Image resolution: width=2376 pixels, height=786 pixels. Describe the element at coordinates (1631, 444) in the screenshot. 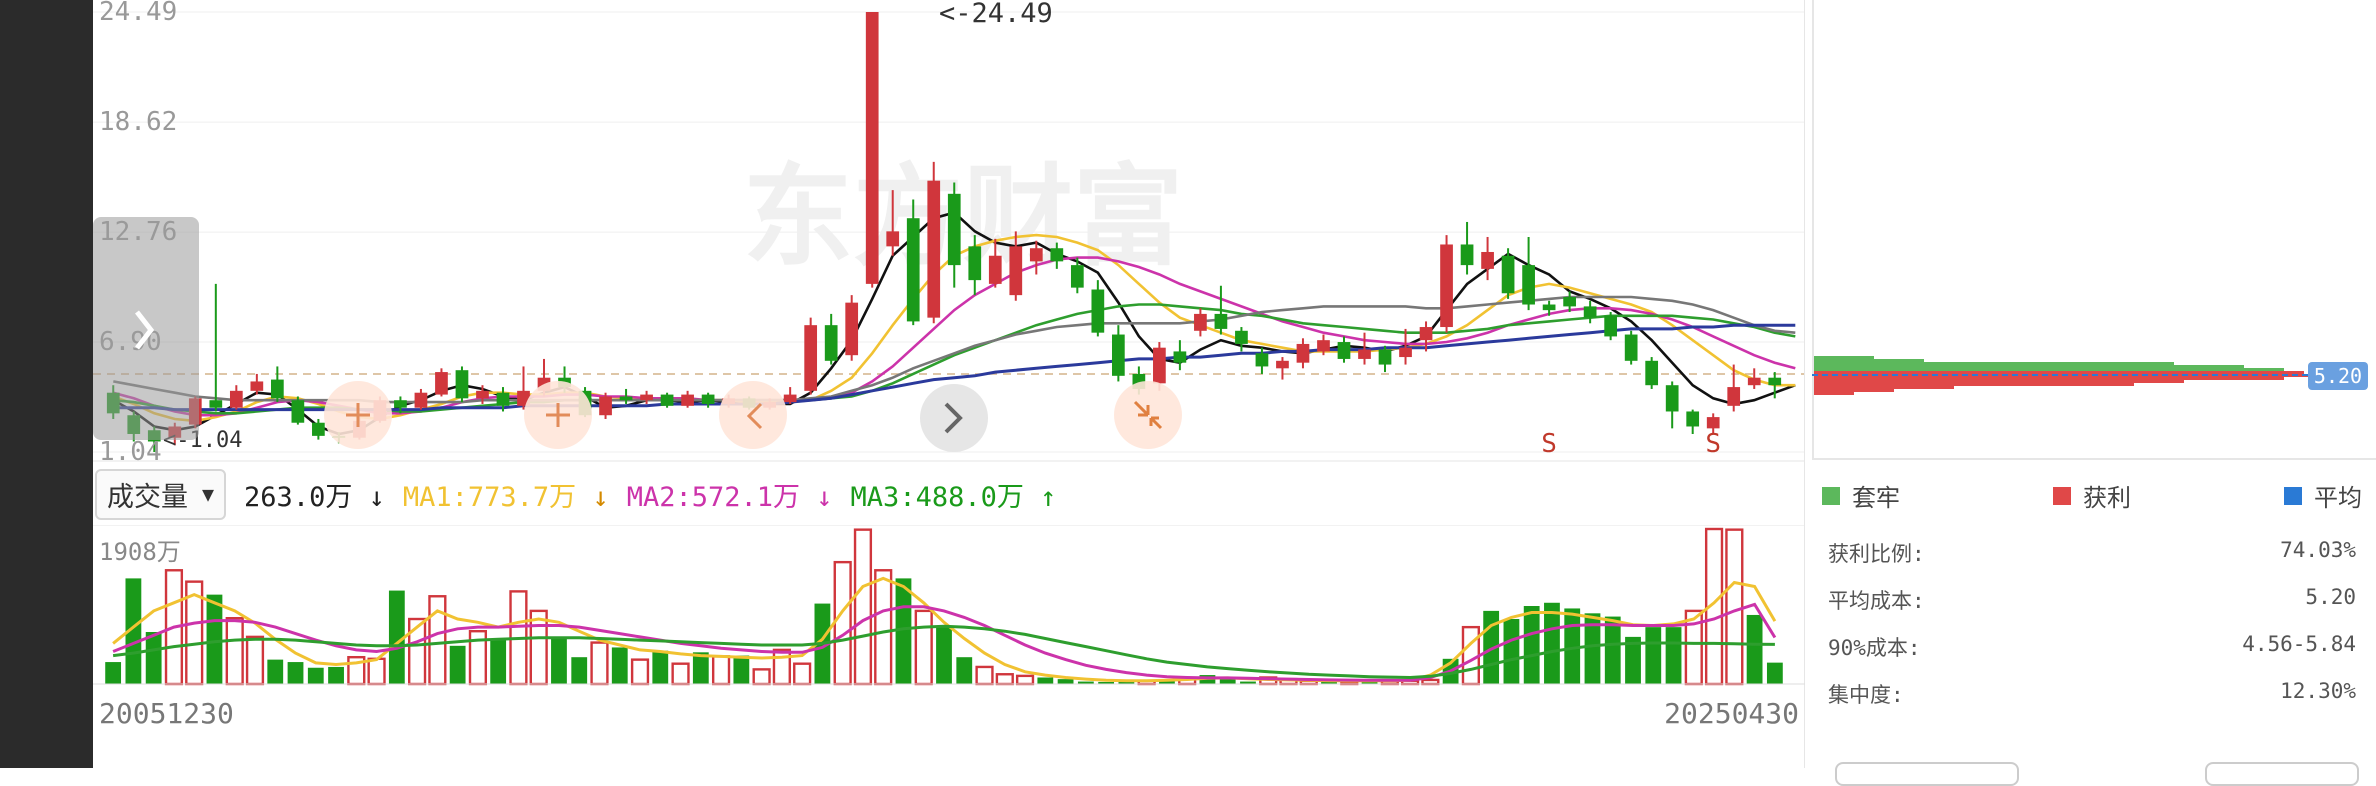

I see `signal-labels: SS` at that location.